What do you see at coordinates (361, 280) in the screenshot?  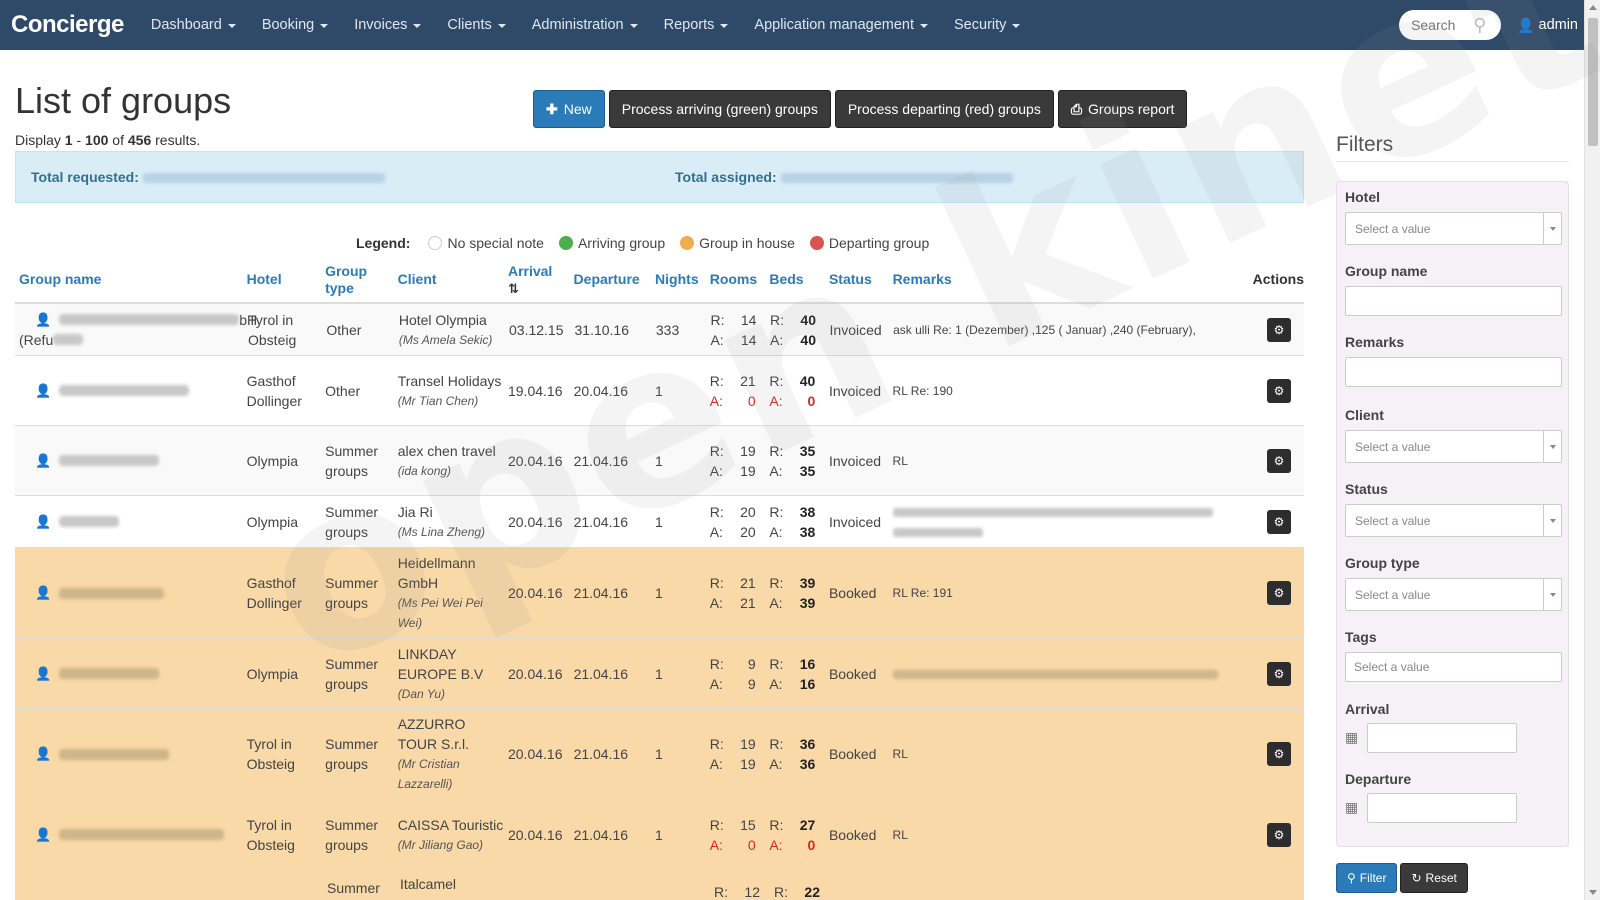 I see `col-group-type: Group type` at bounding box center [361, 280].